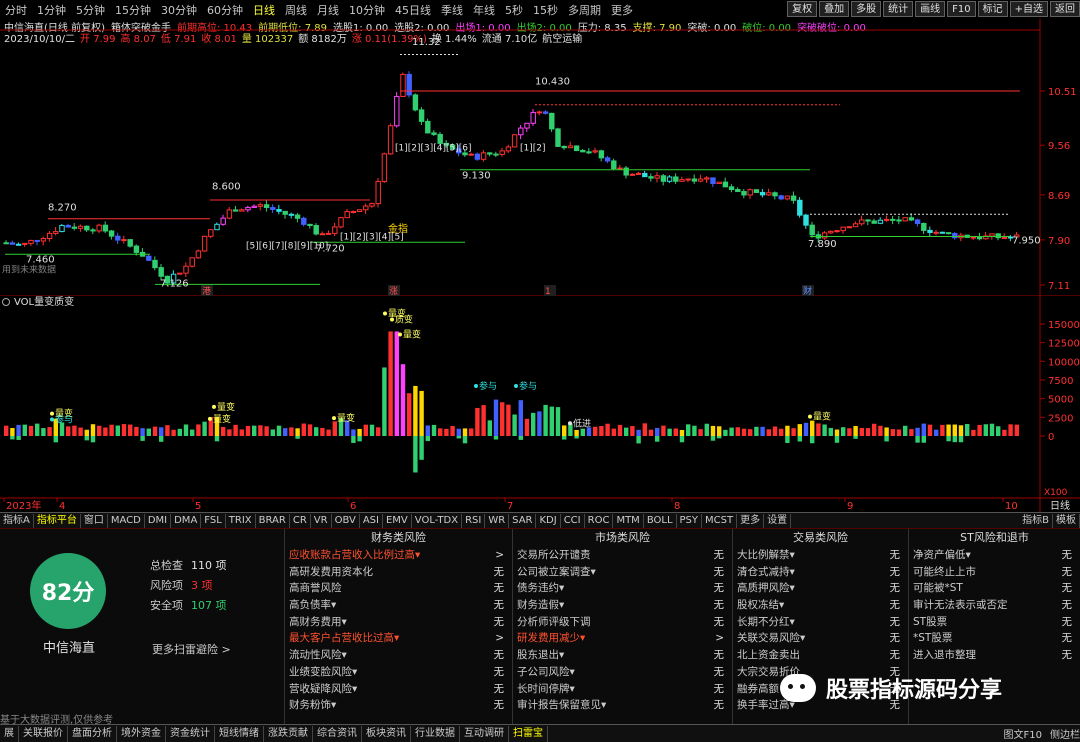 The width and height of the screenshot is (1080, 742). Describe the element at coordinates (622, 638) in the screenshot. I see `risk-item: 研发费用减少▾ >` at that location.